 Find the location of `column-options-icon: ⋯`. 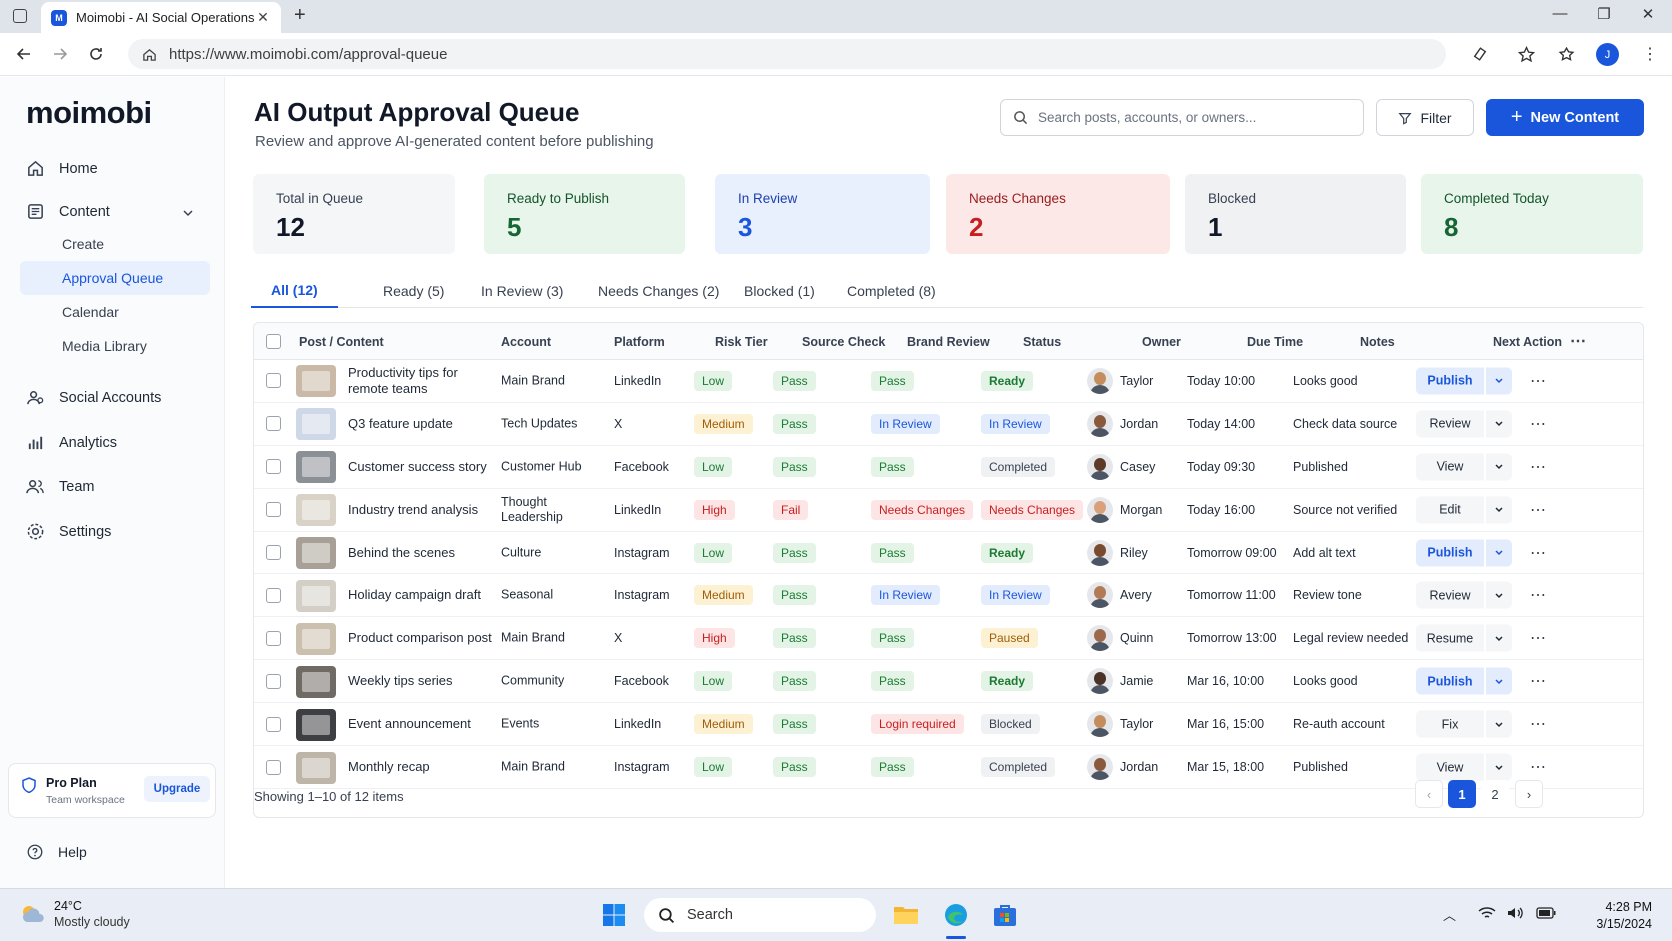

column-options-icon: ⋯ is located at coordinates (1578, 341).